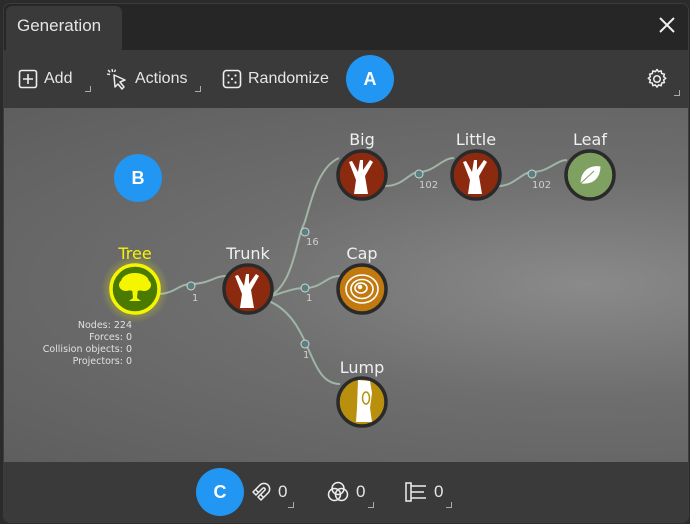 The height and width of the screenshot is (524, 690). I want to click on annotation-badge-b: B, so click(138, 178).